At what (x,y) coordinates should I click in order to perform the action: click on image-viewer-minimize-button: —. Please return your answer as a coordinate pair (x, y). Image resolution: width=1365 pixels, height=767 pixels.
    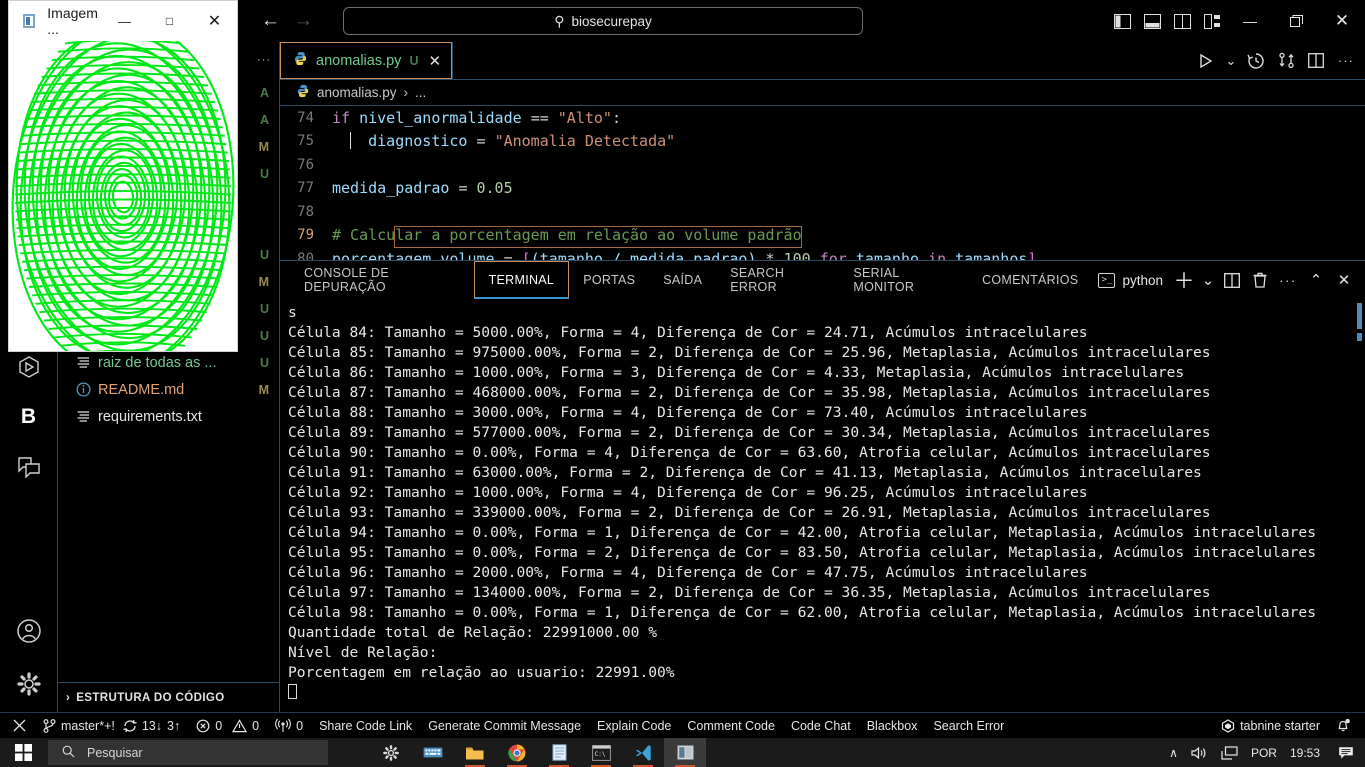
    Looking at the image, I should click on (124, 21).